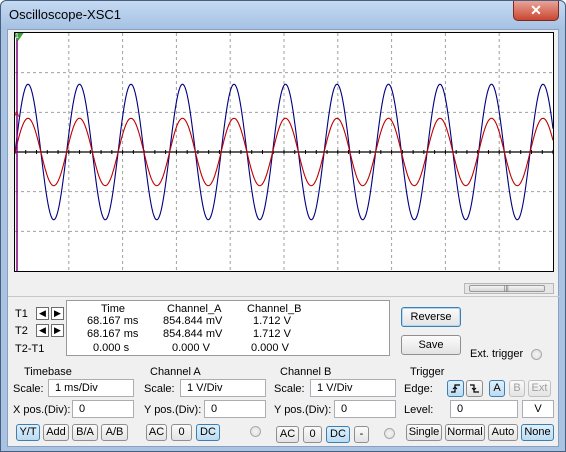 The width and height of the screenshot is (566, 452). What do you see at coordinates (113, 309) in the screenshot?
I see `header-time: Time` at bounding box center [113, 309].